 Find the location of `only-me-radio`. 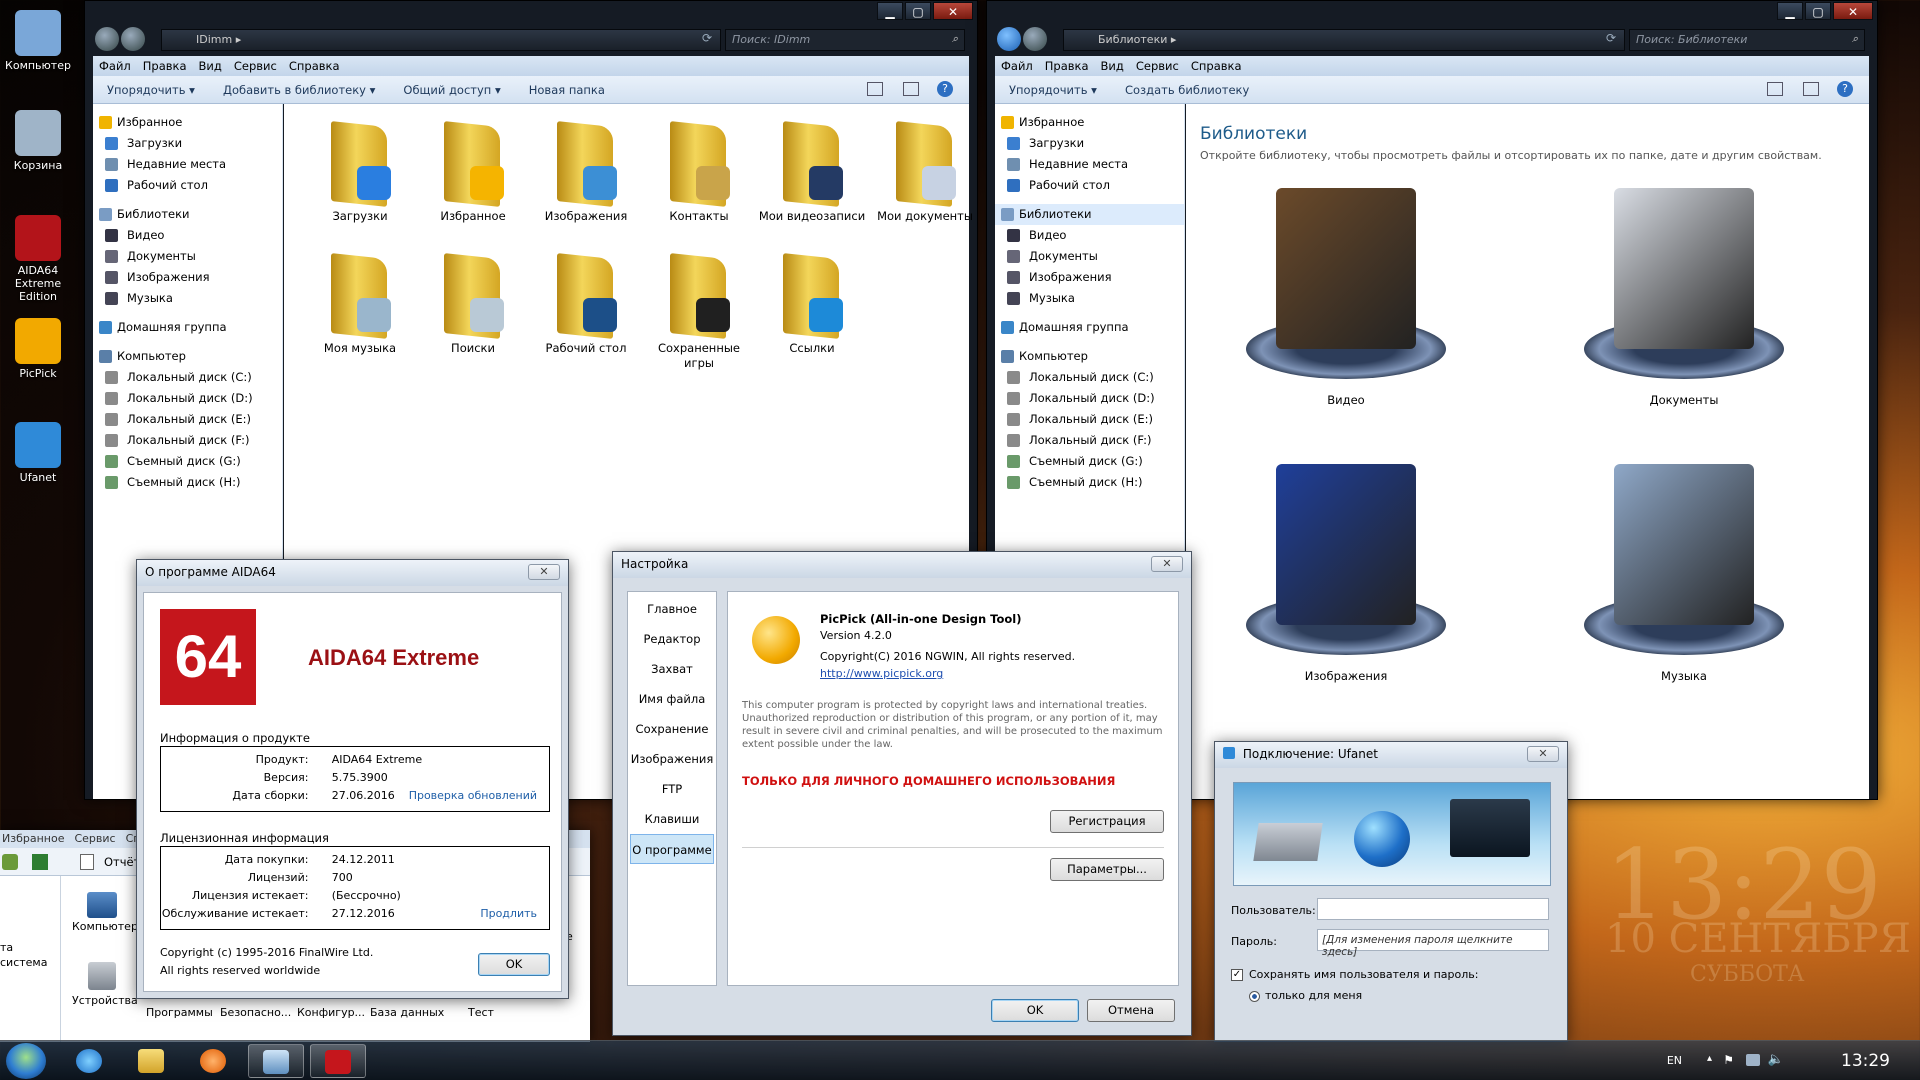

only-me-radio is located at coordinates (1254, 996).